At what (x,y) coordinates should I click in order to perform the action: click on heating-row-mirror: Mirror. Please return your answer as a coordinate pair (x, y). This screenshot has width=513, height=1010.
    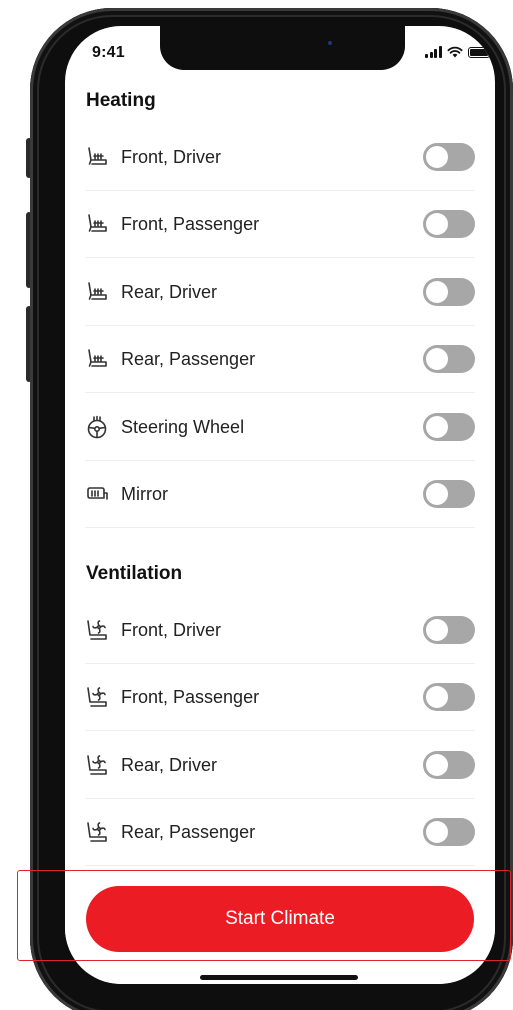
    Looking at the image, I should click on (280, 494).